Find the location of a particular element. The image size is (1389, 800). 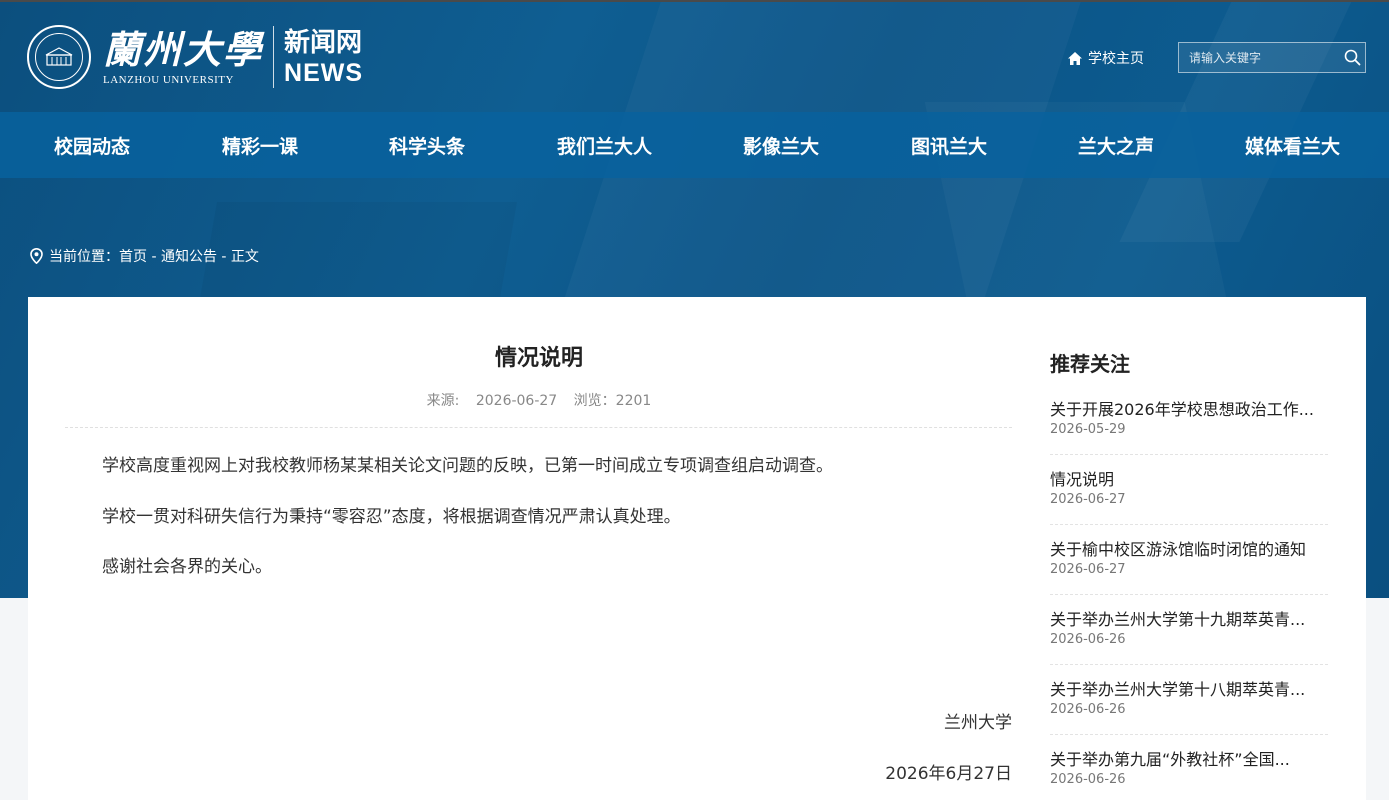

recommended-item-title: 情况说明 is located at coordinates (1189, 478).